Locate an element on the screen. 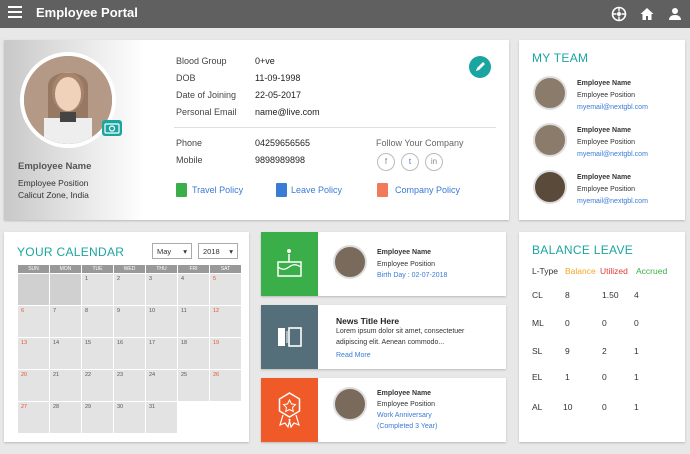 This screenshot has width=690, height=454. day-cell: 1 is located at coordinates (97, 289).